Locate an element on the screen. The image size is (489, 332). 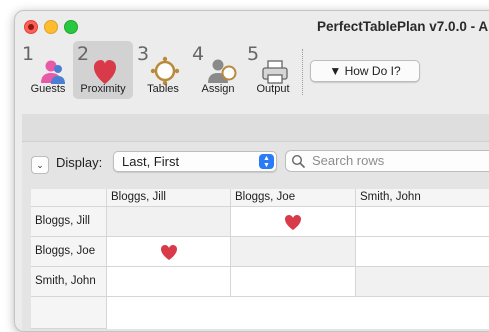
tool-guests: 1 Guests is located at coordinates (48, 70).